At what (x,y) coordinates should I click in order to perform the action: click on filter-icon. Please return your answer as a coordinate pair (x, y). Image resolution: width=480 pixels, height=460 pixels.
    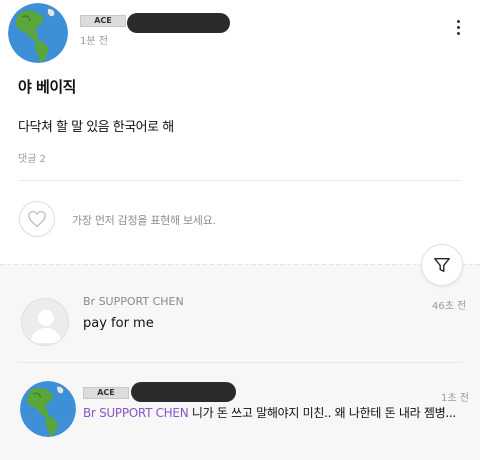
    Looking at the image, I should click on (442, 265).